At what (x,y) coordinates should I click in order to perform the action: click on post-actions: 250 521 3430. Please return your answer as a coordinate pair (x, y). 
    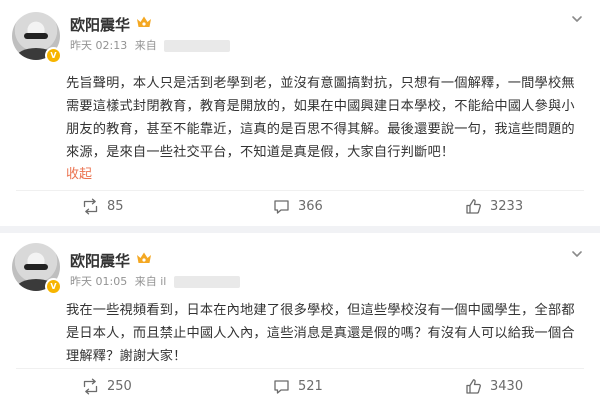
    Looking at the image, I should click on (300, 386).